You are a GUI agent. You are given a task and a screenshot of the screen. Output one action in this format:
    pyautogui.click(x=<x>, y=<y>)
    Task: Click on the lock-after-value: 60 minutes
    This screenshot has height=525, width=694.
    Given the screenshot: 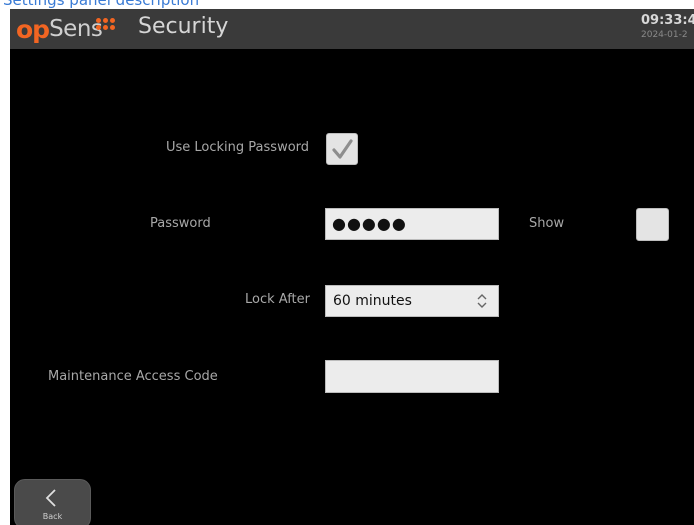 What is the action you would take?
    pyautogui.click(x=372, y=301)
    